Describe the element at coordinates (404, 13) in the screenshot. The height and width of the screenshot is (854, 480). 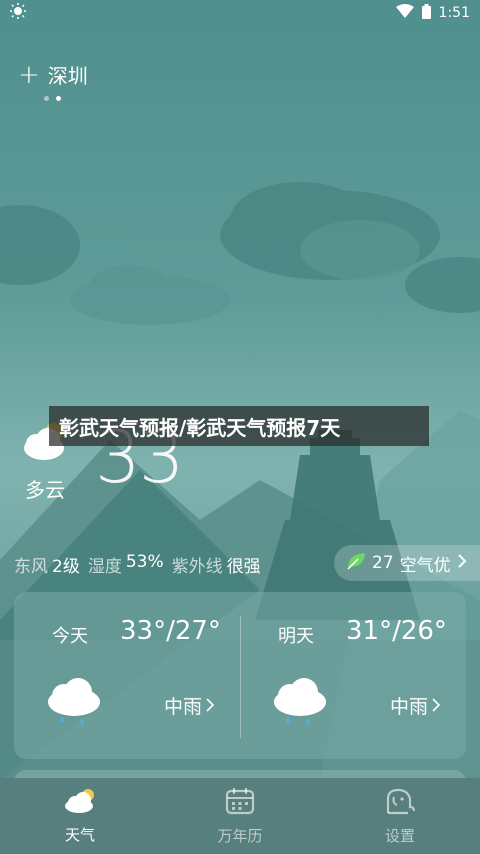
I see `wifi-icon` at that location.